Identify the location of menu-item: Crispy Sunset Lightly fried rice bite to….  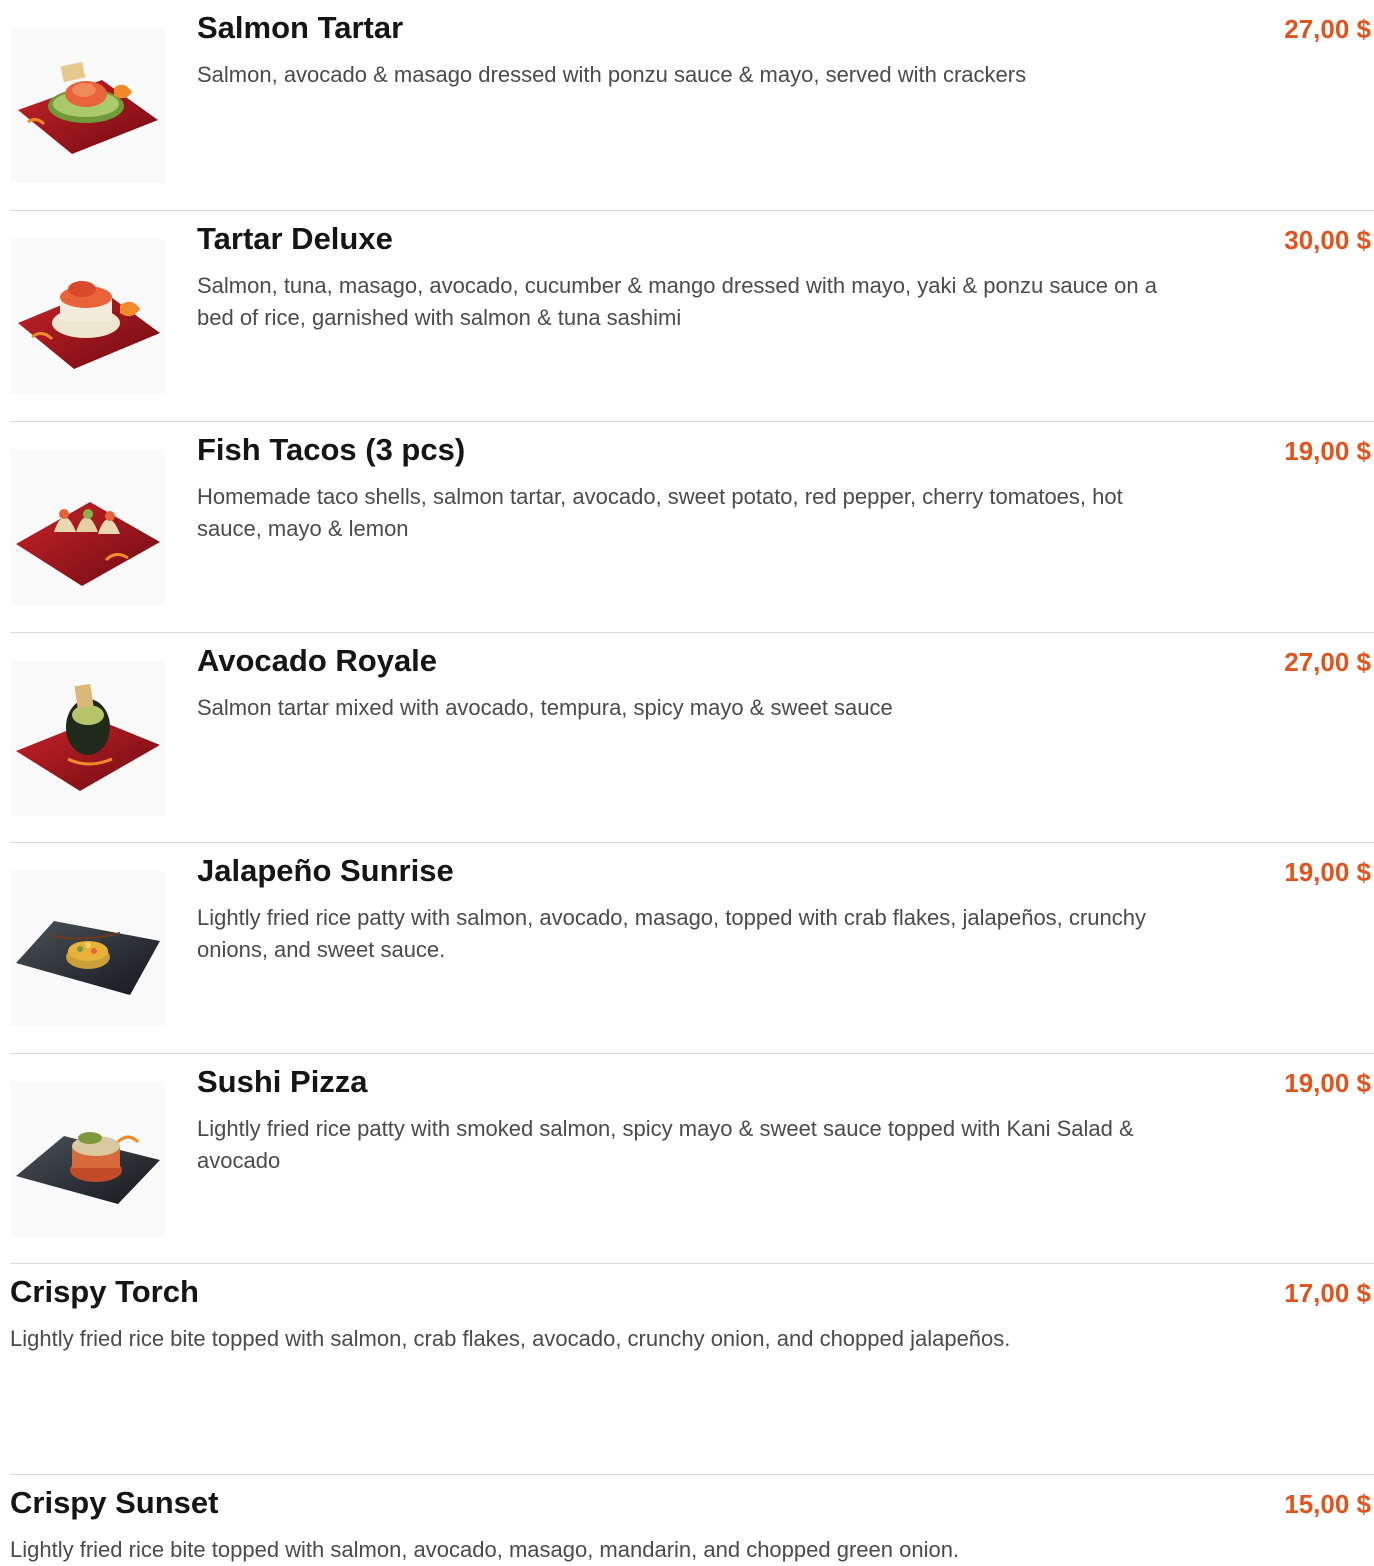
(687, 1520).